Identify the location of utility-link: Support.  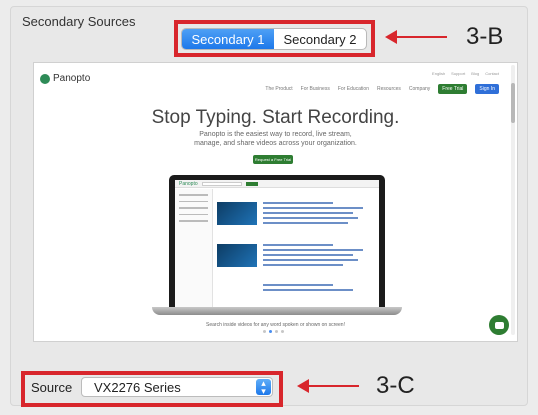
(458, 73).